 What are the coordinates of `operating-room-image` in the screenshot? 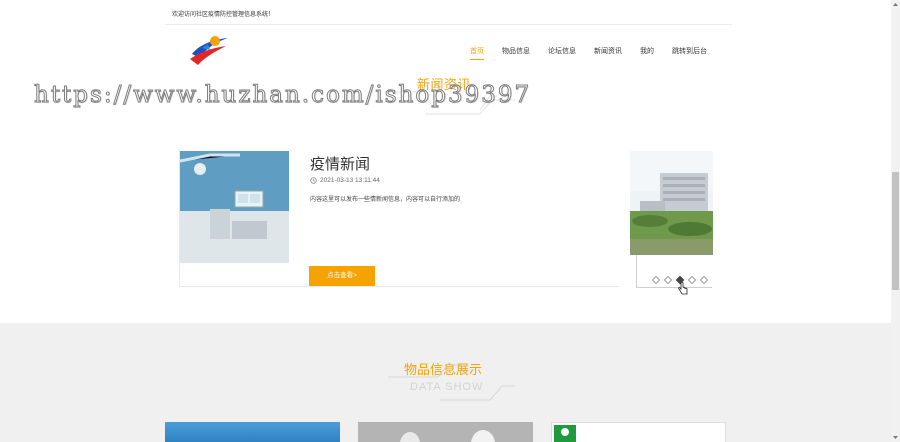 It's located at (234, 207).